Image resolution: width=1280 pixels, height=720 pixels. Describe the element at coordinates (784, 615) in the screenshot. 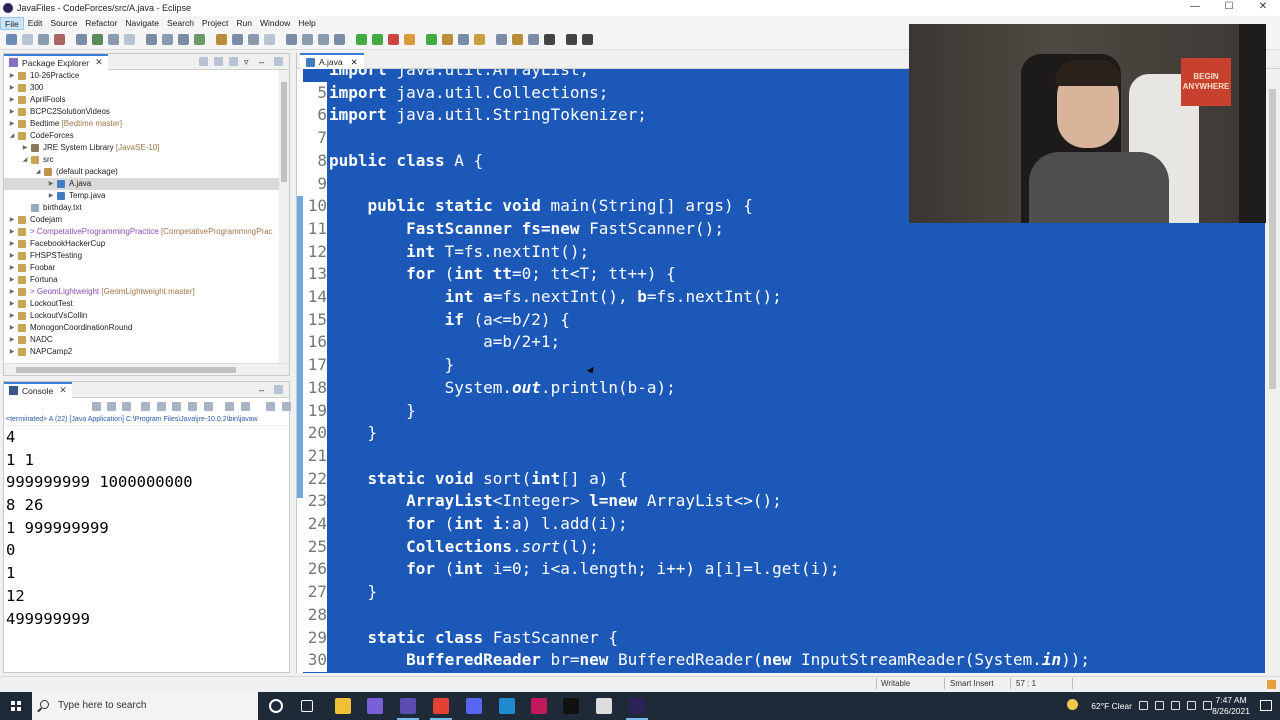

I see `code-line: 28` at that location.